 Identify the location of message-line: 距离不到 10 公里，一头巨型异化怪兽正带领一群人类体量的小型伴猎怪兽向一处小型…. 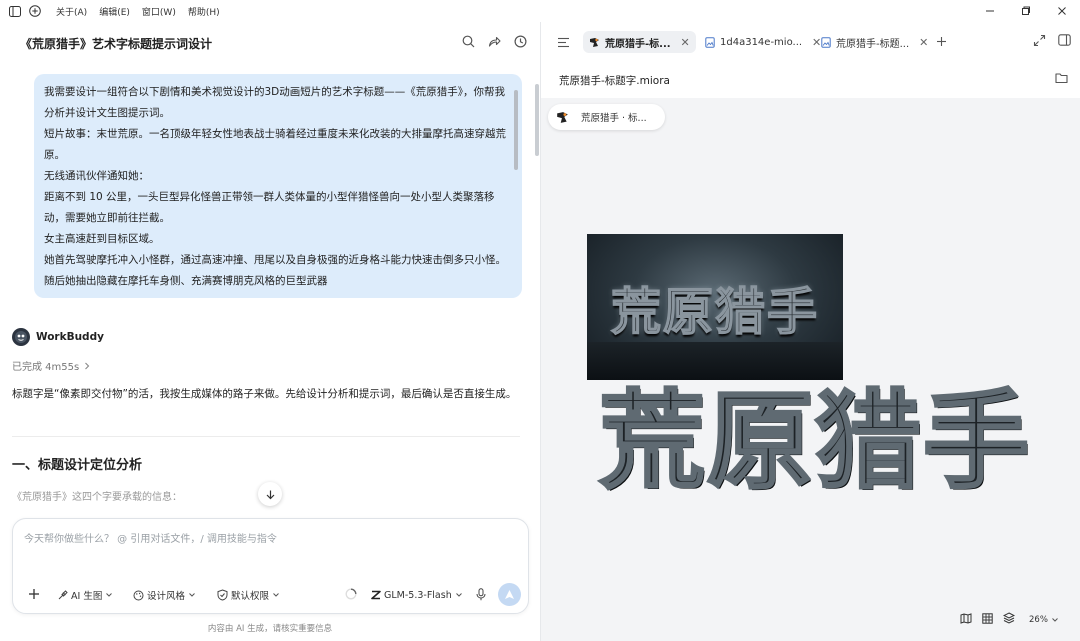
(269, 207).